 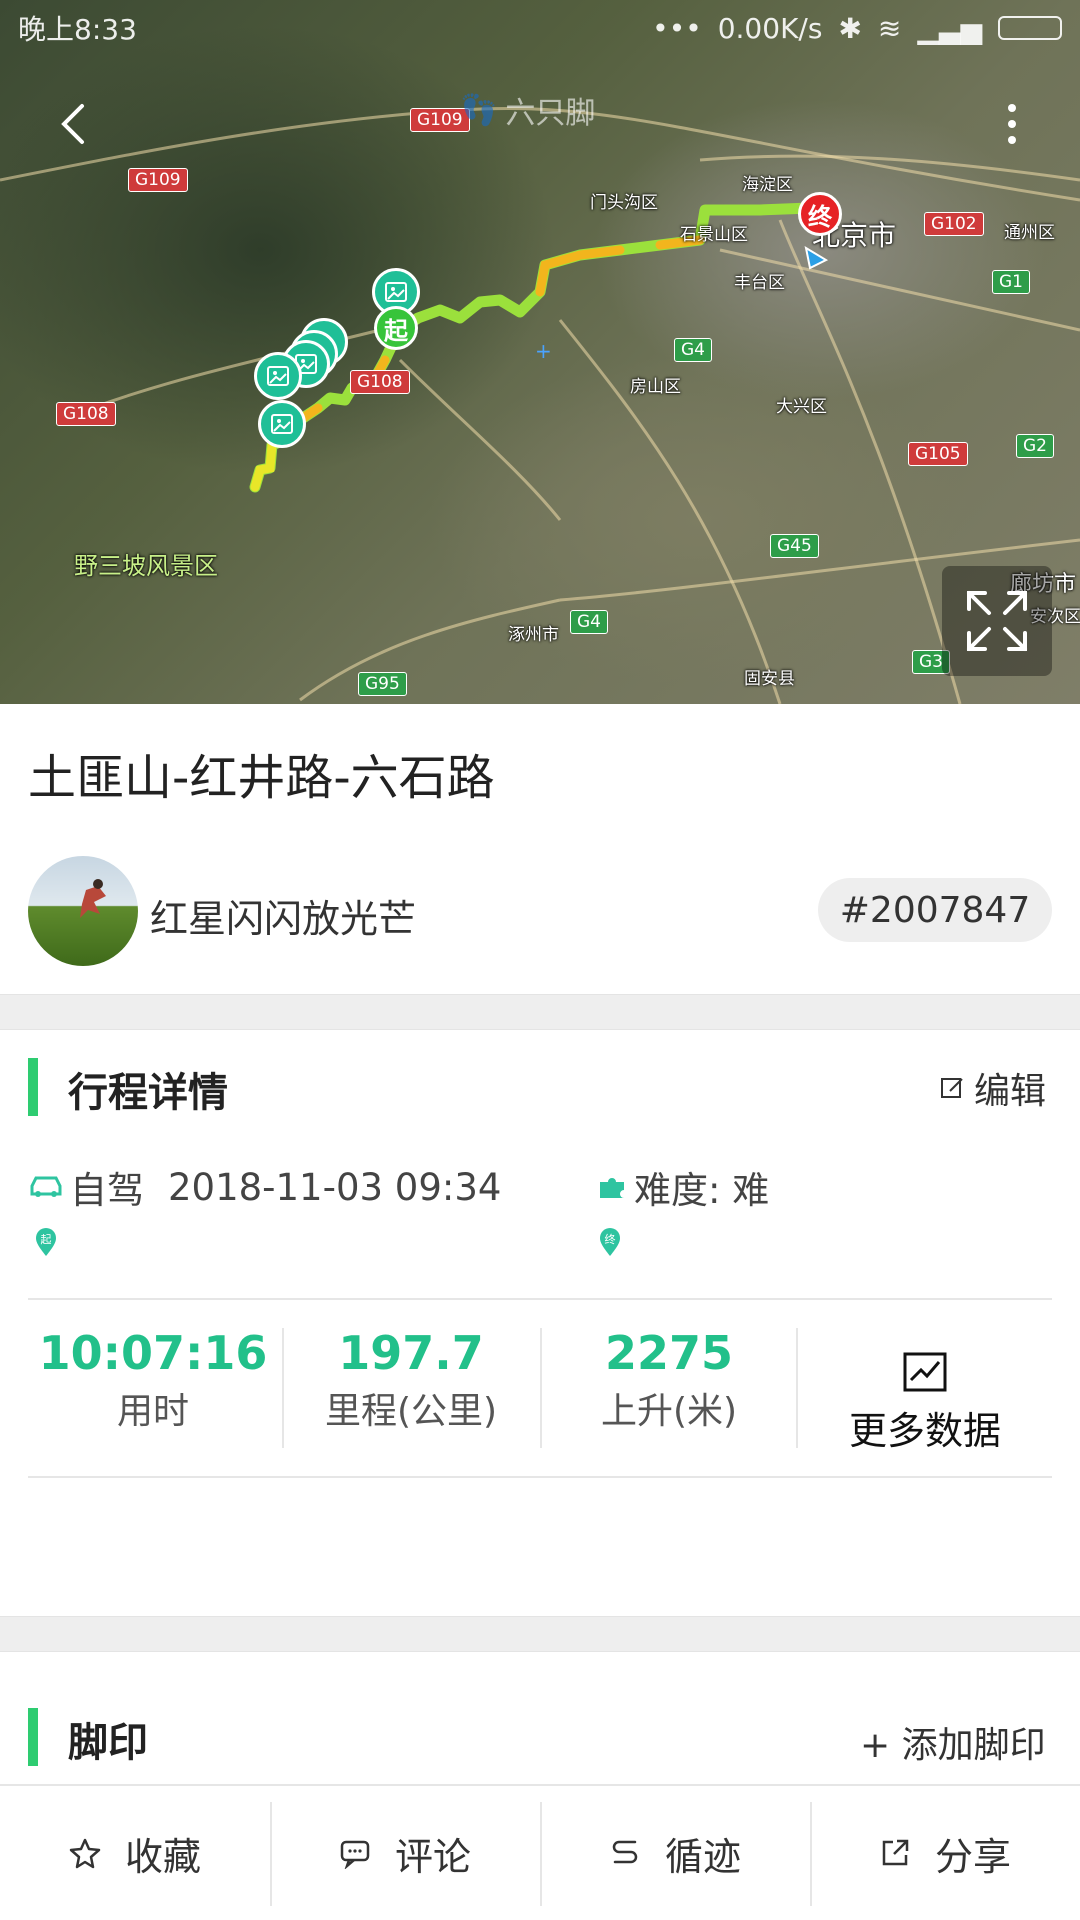 What do you see at coordinates (1011, 282) in the screenshot?
I see `road-tag: G1` at bounding box center [1011, 282].